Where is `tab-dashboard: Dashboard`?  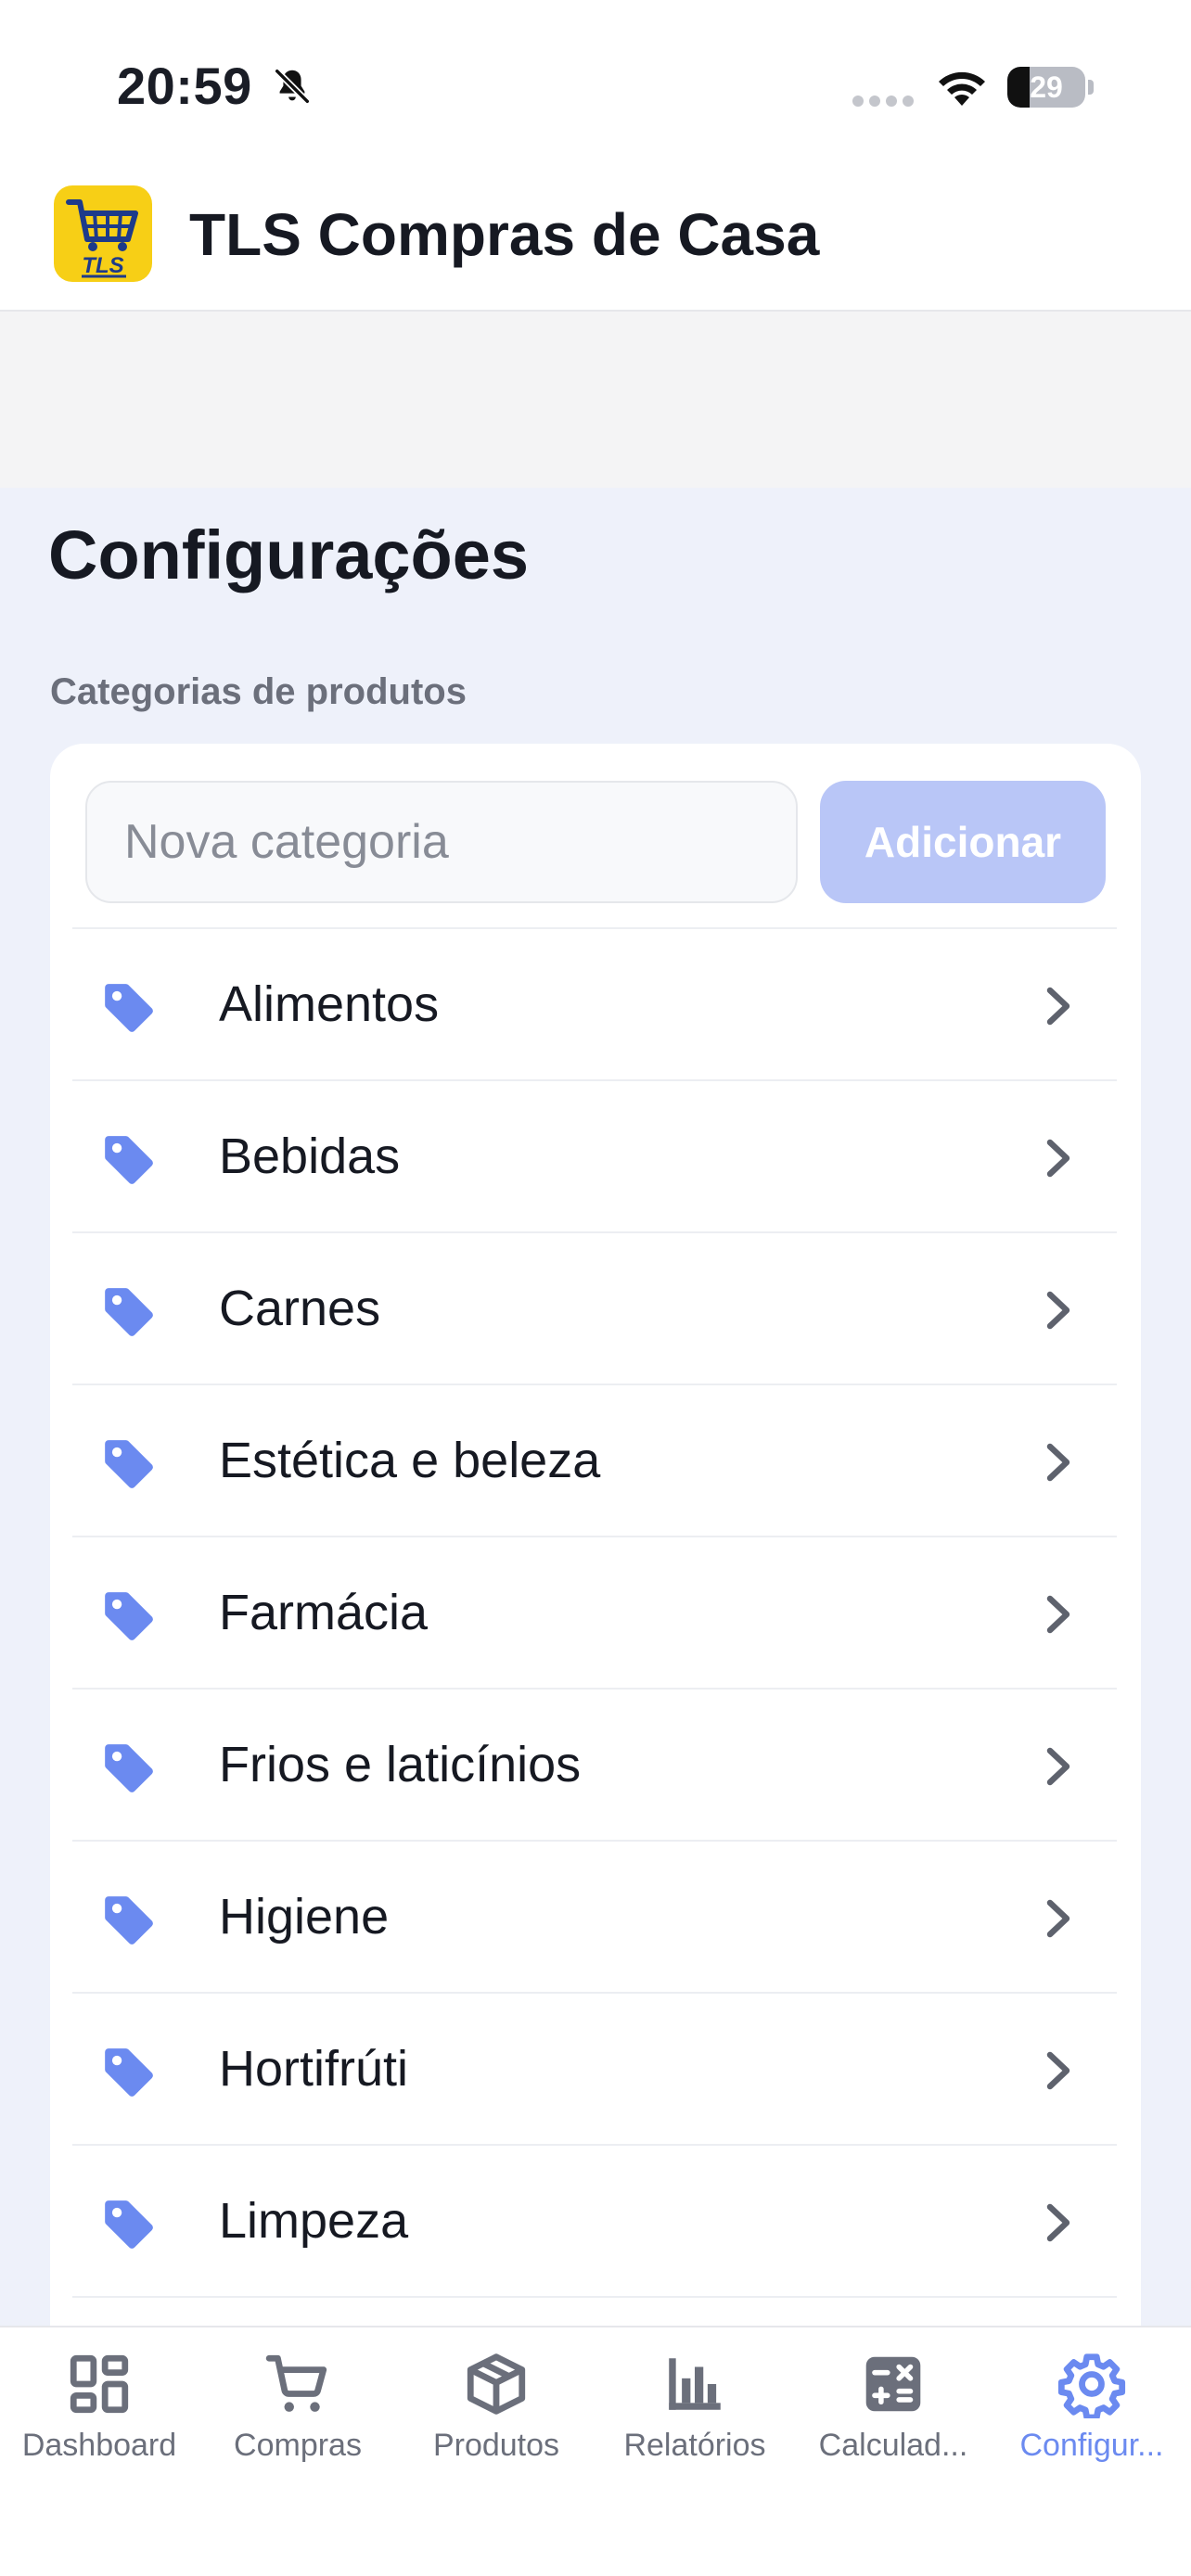 tab-dashboard: Dashboard is located at coordinates (99, 2420).